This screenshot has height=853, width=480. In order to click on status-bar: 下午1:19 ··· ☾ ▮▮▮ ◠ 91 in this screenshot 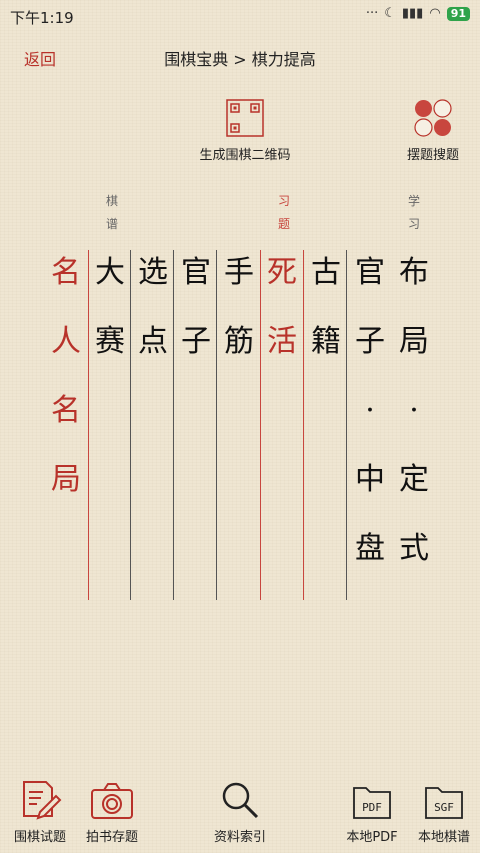, I will do `click(240, 17)`.